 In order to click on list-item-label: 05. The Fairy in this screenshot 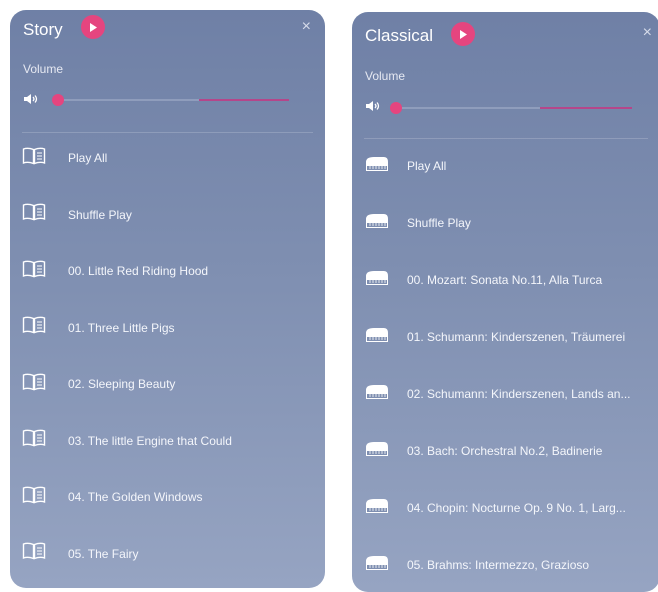, I will do `click(103, 553)`.